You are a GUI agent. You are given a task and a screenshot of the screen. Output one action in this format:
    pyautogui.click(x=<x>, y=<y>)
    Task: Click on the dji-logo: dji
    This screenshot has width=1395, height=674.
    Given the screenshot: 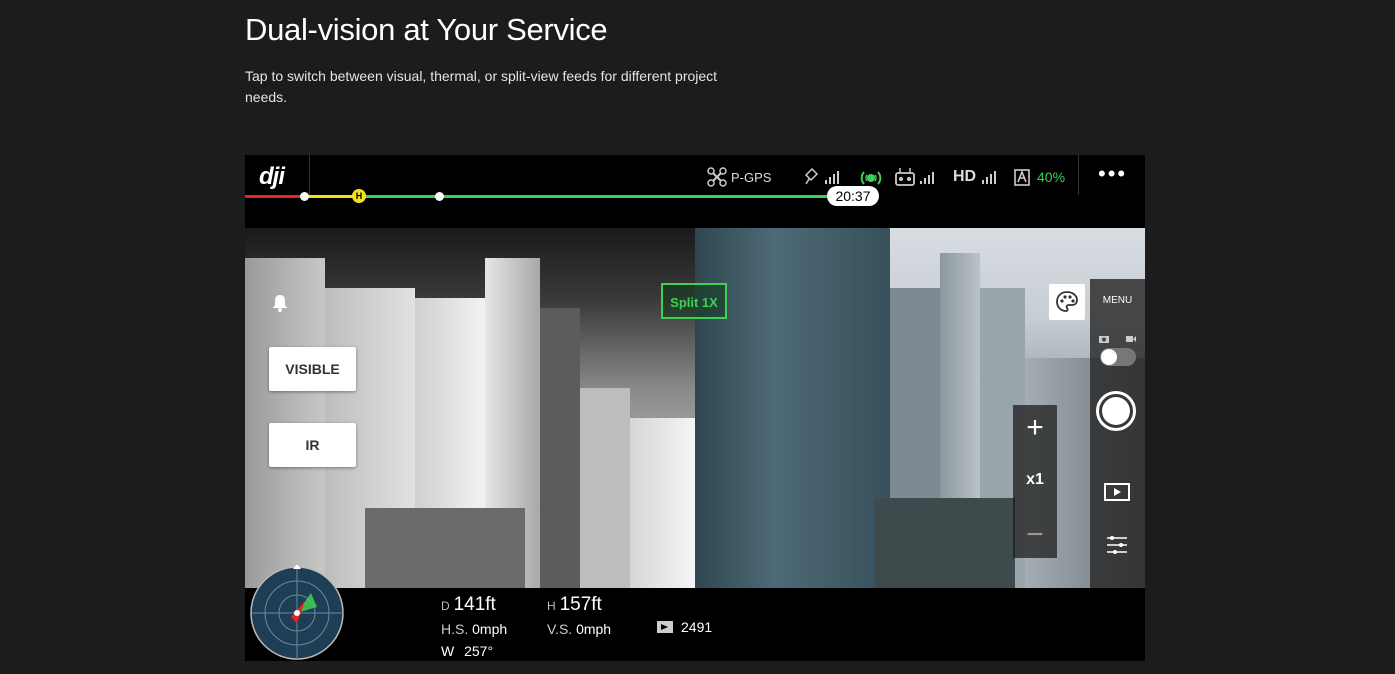 What is the action you would take?
    pyautogui.click(x=272, y=176)
    